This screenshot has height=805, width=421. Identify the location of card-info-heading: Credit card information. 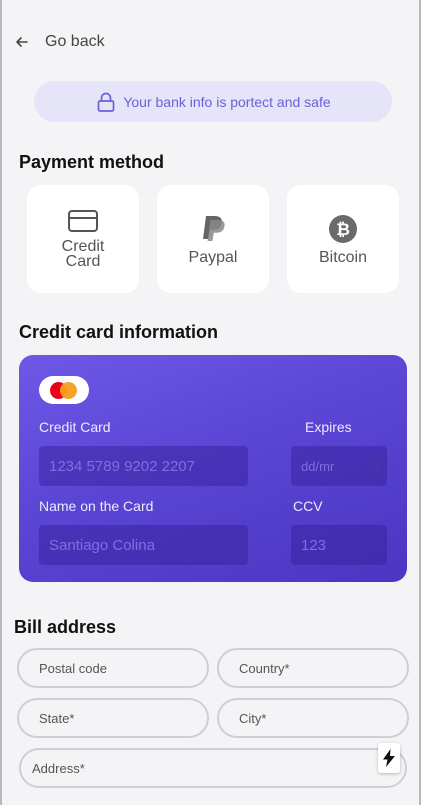
(119, 332).